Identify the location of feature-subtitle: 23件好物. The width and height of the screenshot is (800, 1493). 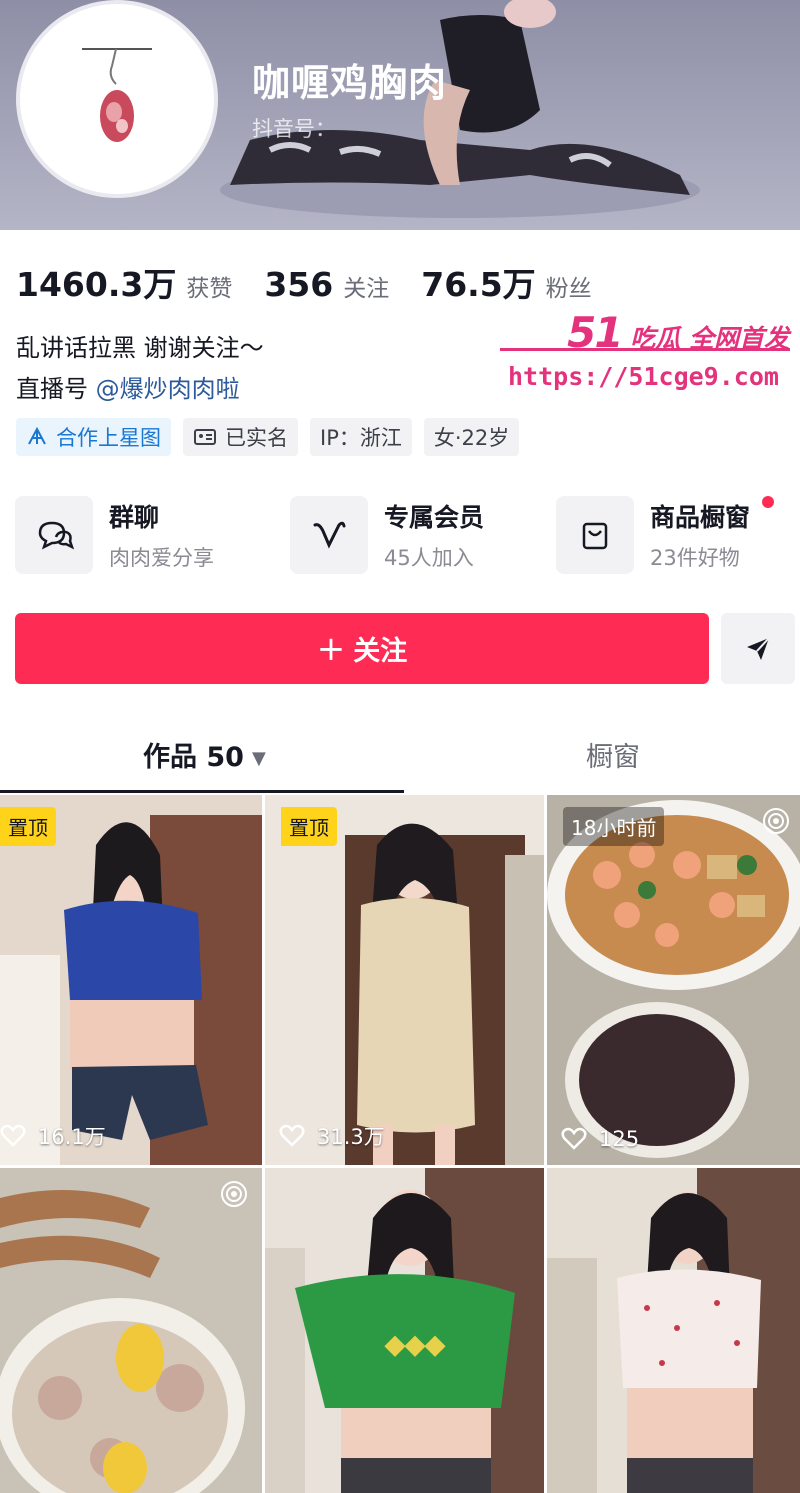
(695, 558).